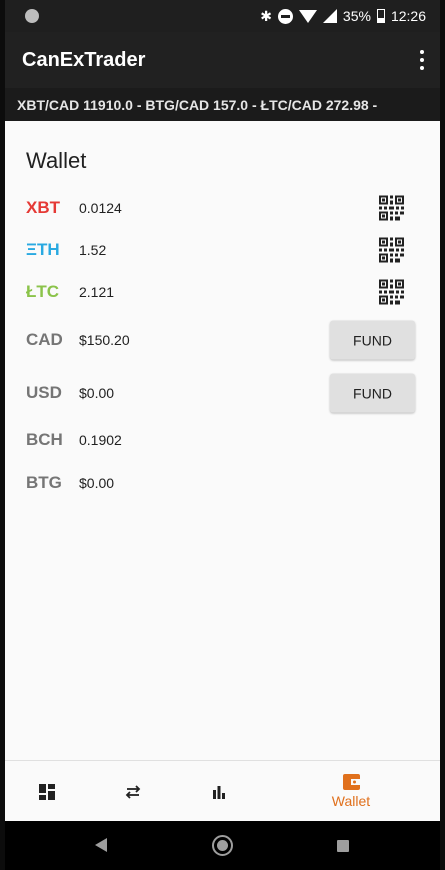  Describe the element at coordinates (43, 207) in the screenshot. I see `currency-symbol: XBT` at that location.